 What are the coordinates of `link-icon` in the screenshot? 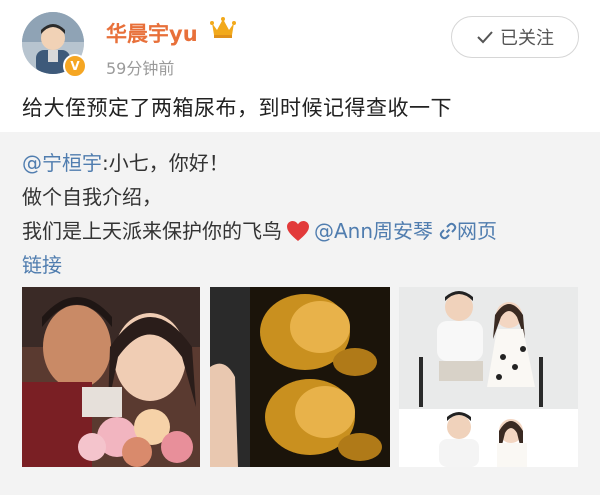 It's located at (448, 231).